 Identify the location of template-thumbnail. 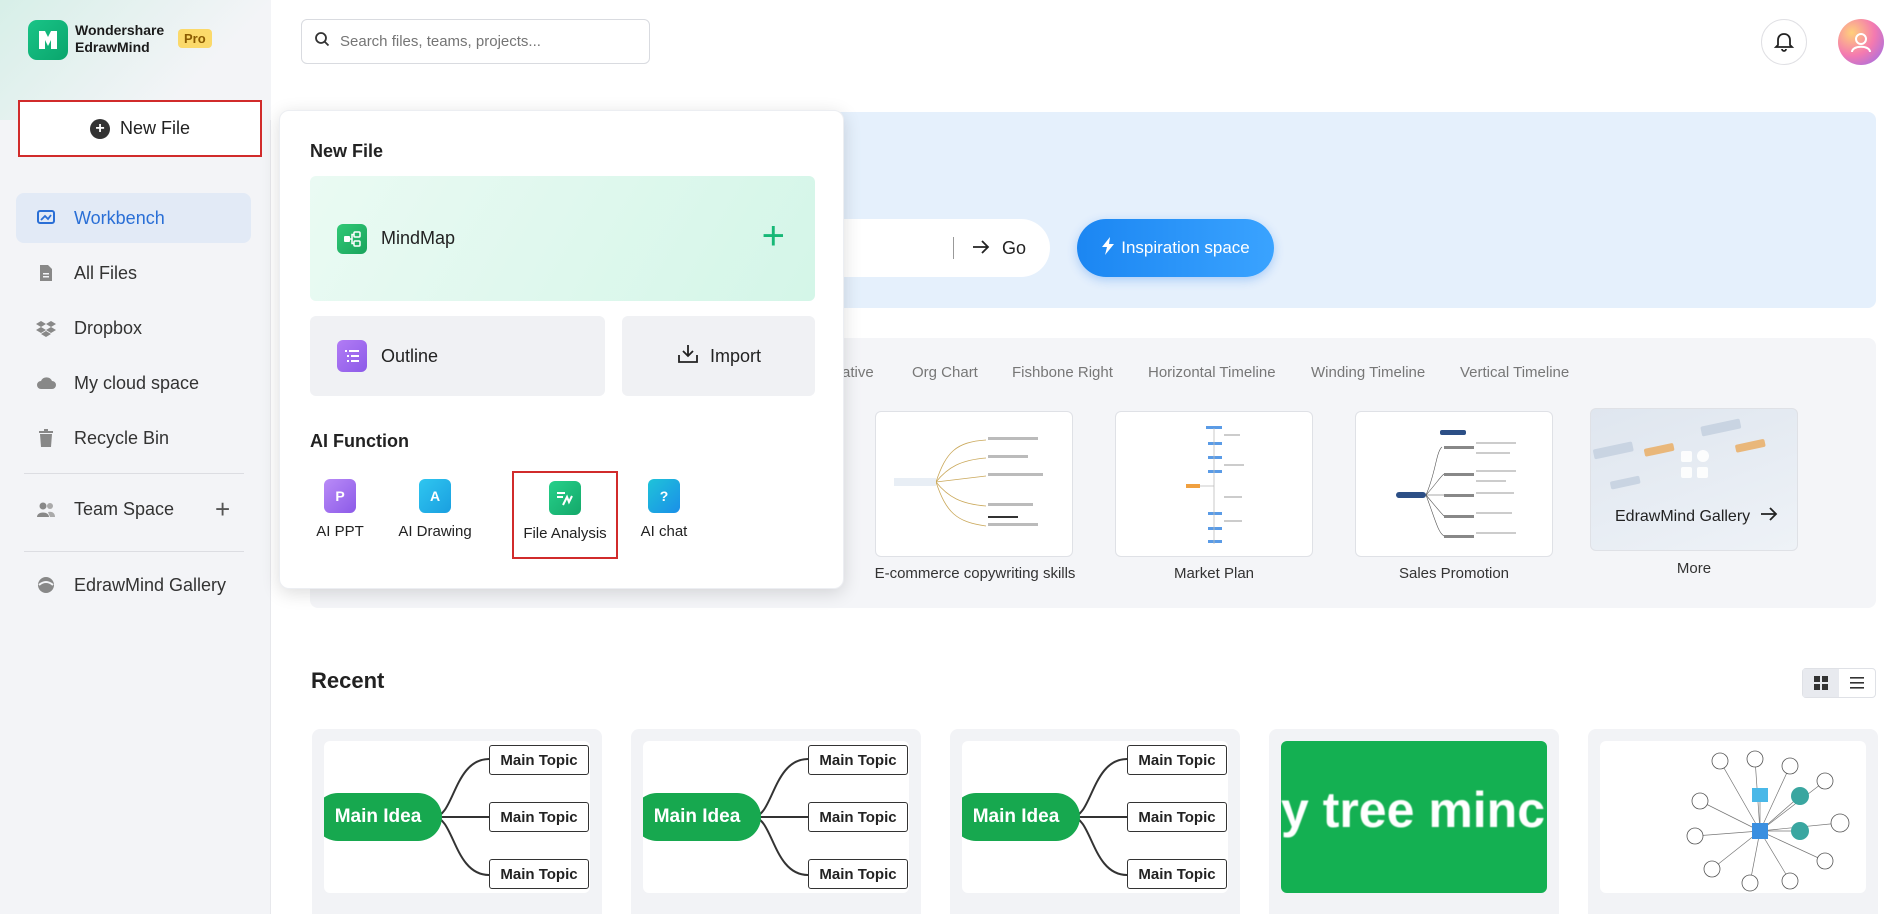
(1456, 484).